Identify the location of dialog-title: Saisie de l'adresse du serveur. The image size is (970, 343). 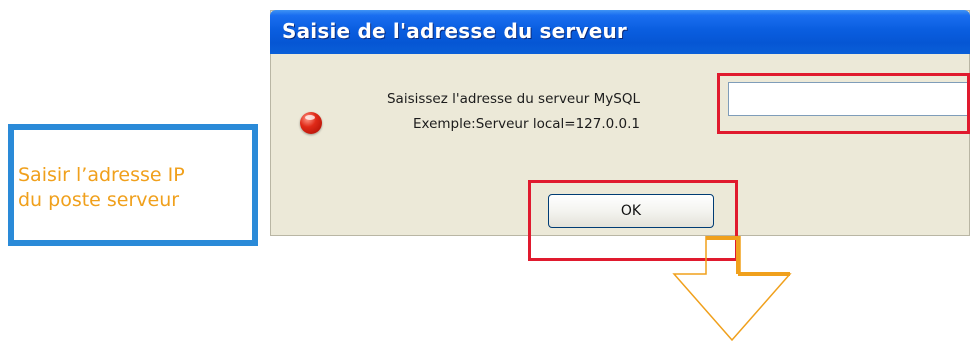
(454, 31).